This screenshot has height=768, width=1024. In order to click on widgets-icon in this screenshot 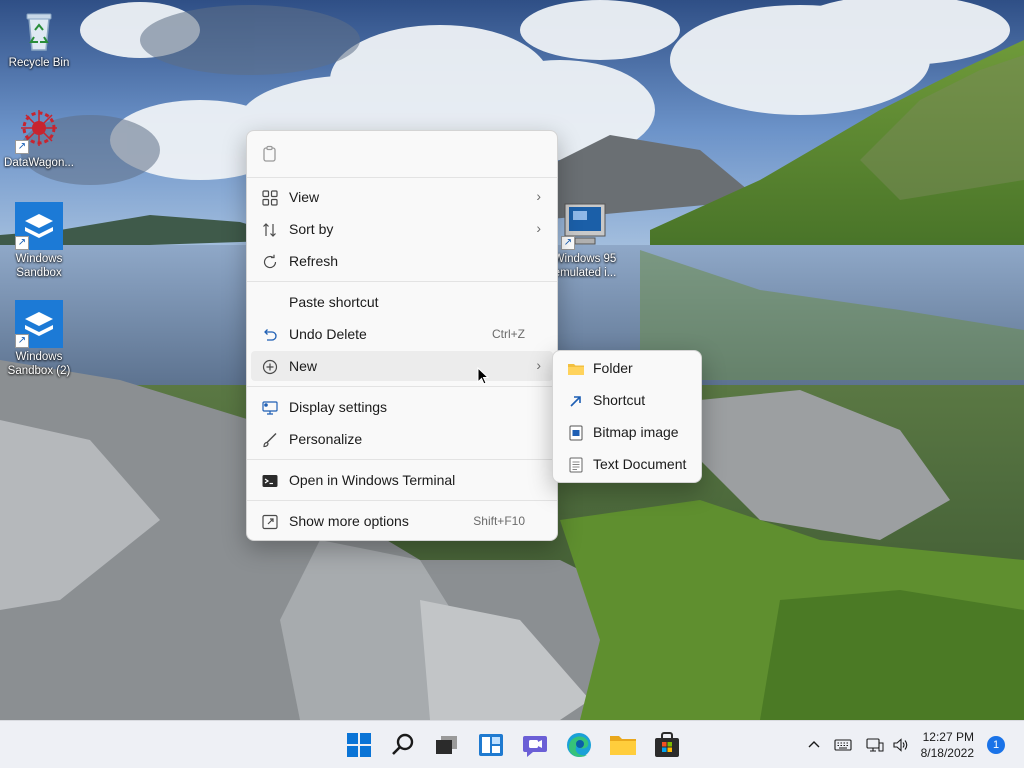, I will do `click(491, 749)`.